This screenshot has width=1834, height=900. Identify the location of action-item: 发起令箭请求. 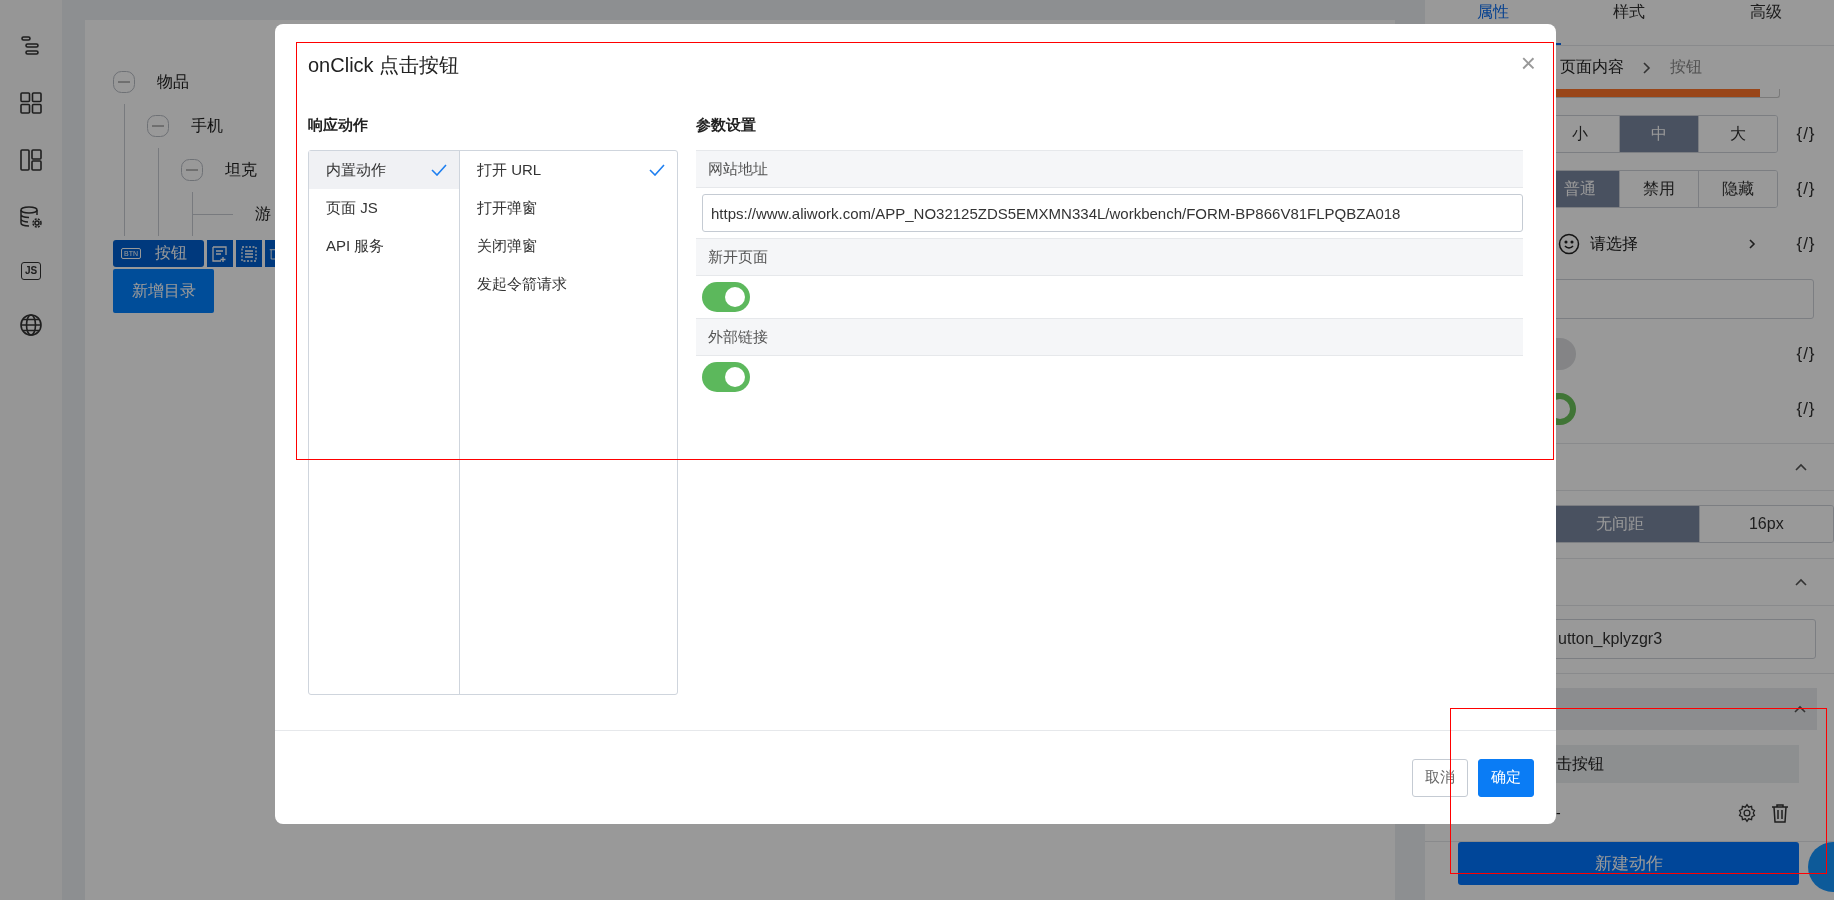
(568, 284).